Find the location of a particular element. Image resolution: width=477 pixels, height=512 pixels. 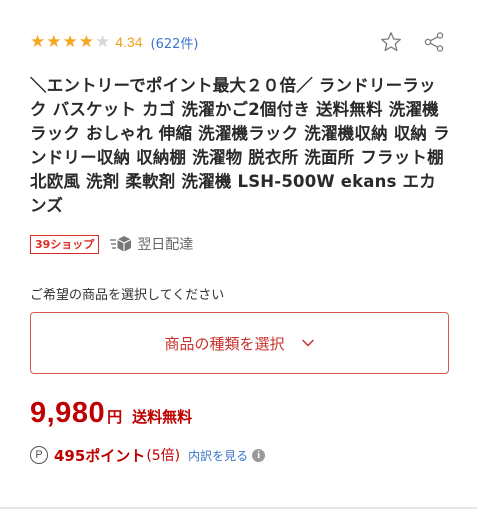

rating-stars: ★ ★ ★ ★ ★ is located at coordinates (70, 41).